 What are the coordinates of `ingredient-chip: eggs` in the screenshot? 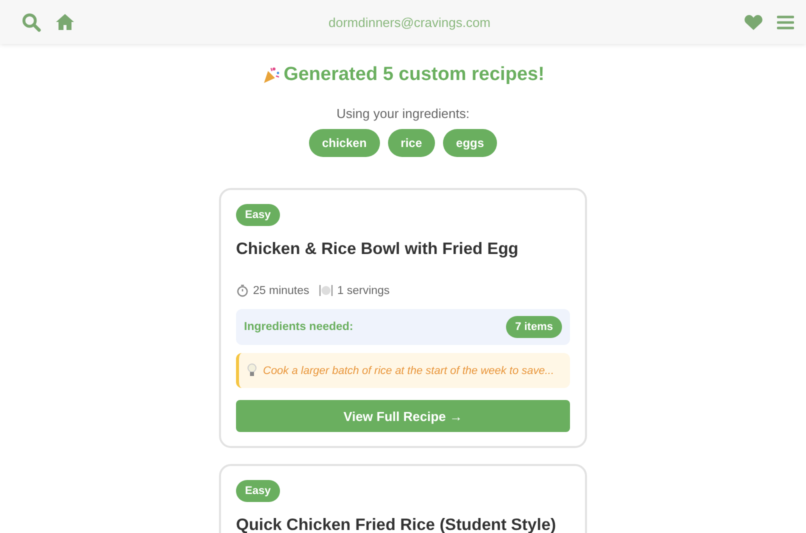 It's located at (470, 143).